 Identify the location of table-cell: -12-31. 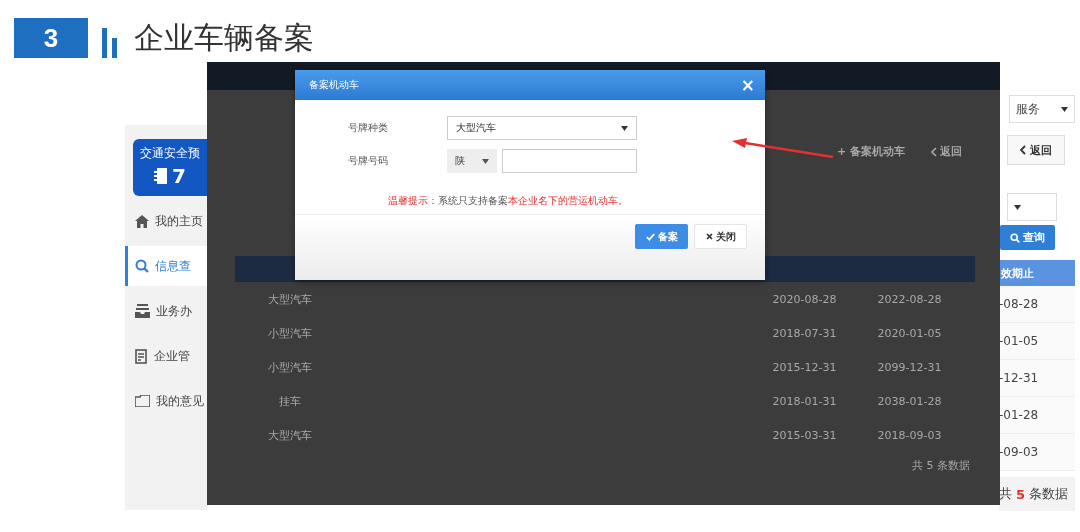
(1037, 378).